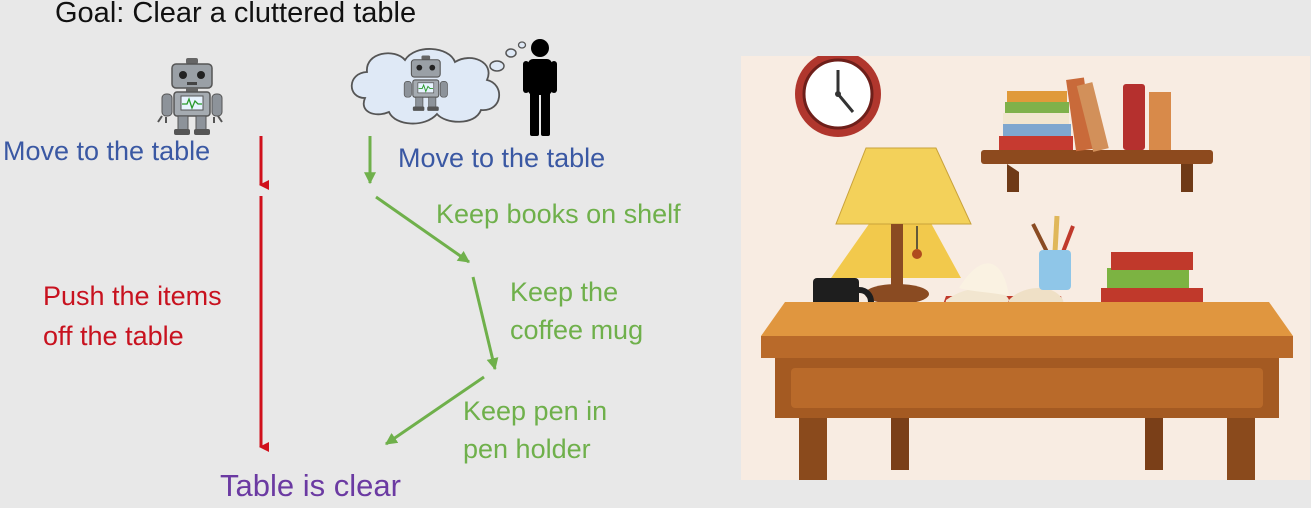 The image size is (1311, 508). I want to click on right-step-pen: Keep pen in pen holder, so click(535, 430).